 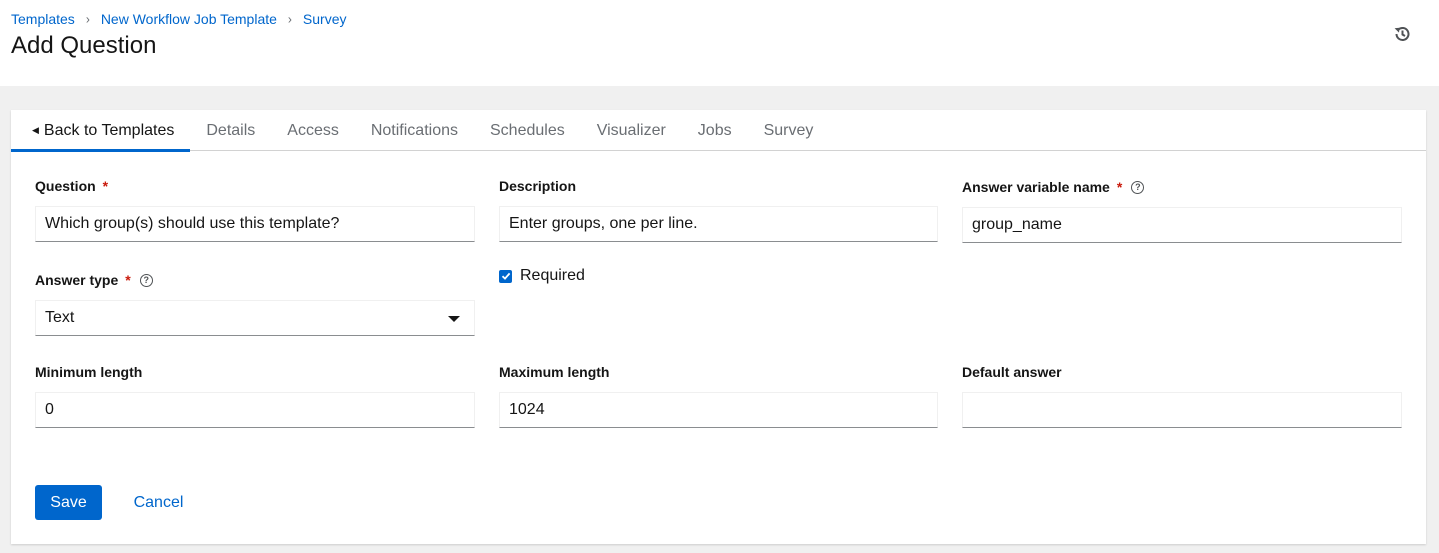 What do you see at coordinates (414, 130) in the screenshot?
I see `tab-notifications: Notifications` at bounding box center [414, 130].